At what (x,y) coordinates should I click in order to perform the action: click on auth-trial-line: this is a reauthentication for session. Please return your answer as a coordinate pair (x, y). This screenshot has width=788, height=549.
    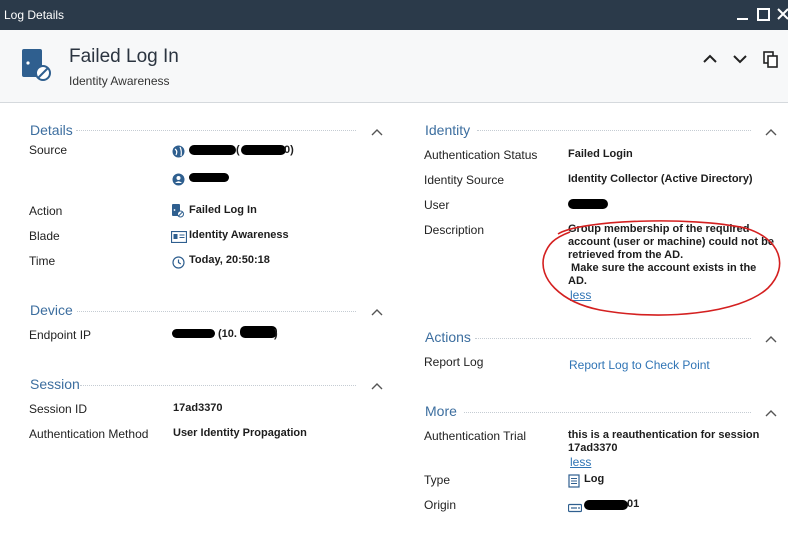
    Looking at the image, I should click on (664, 435).